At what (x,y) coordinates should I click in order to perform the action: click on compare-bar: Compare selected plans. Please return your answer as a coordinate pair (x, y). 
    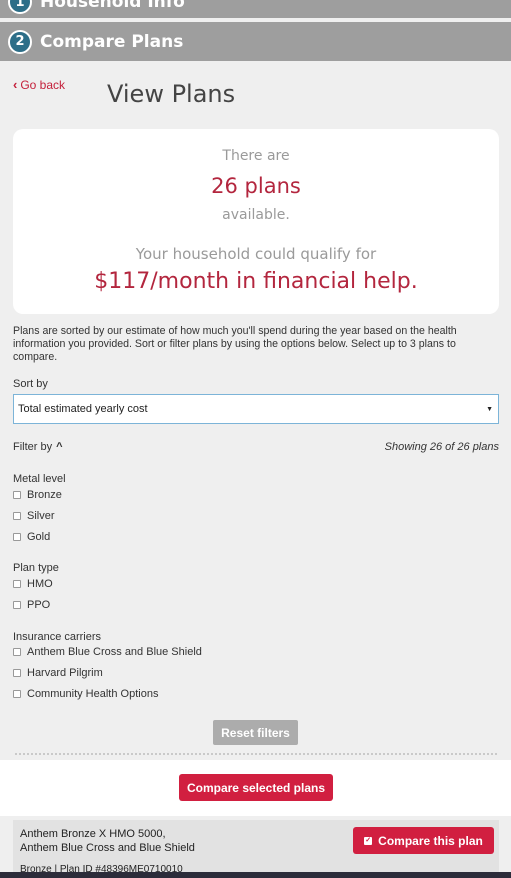
    Looking at the image, I should click on (255, 788).